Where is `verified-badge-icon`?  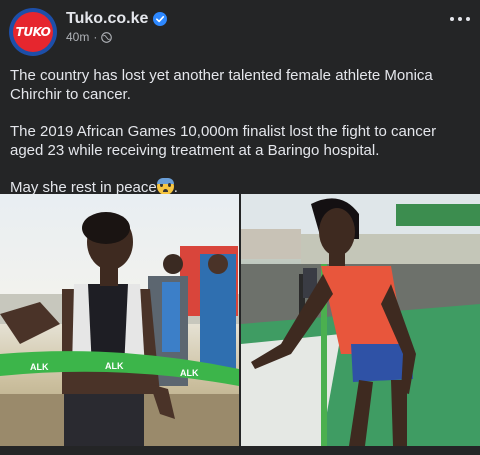
verified-badge-icon is located at coordinates (160, 19).